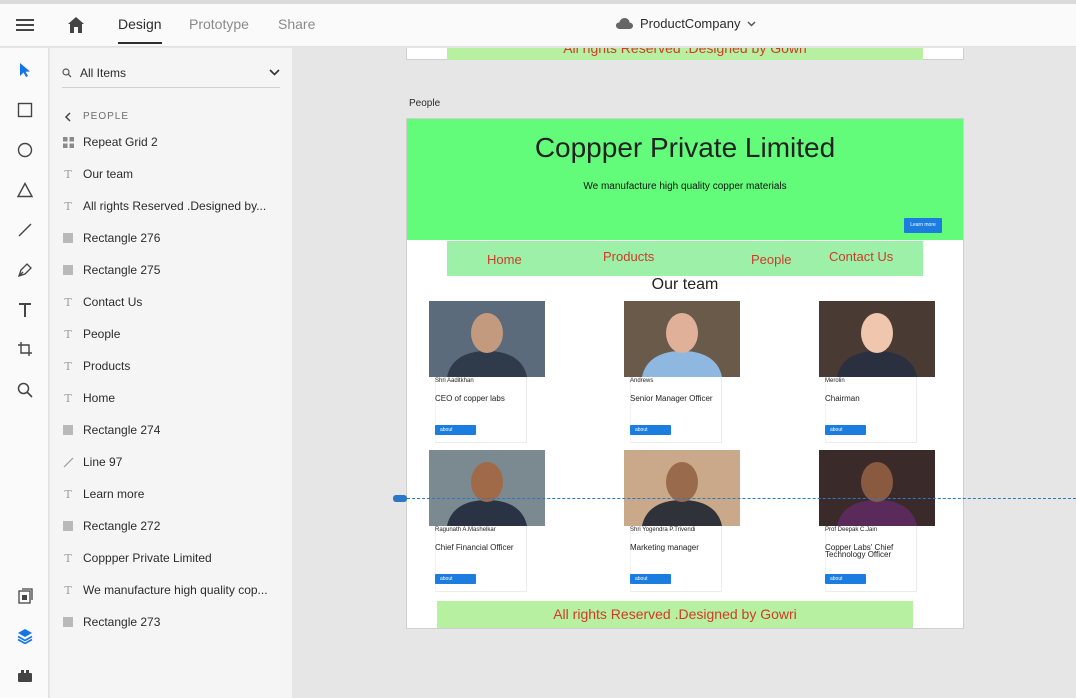  I want to click on rectangle-tool-icon, so click(25, 110).